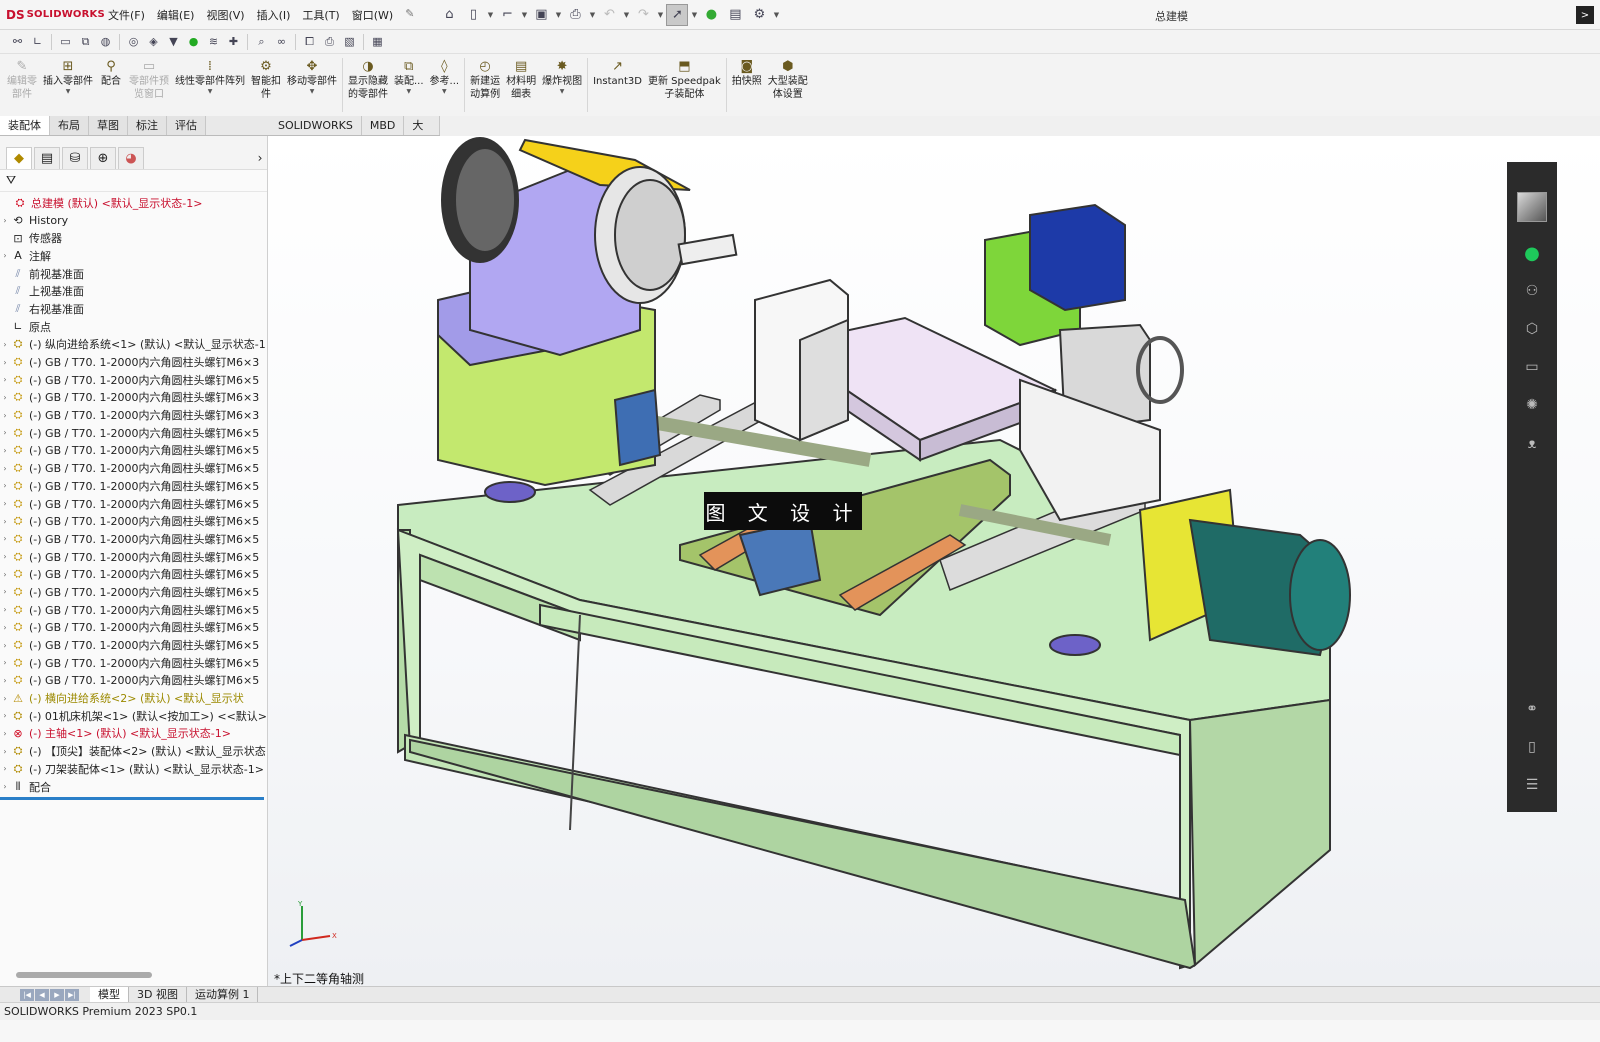  Describe the element at coordinates (445, 85) in the screenshot. I see `ribbon-button-reference-geometry: ◊ 参考... ▼` at that location.